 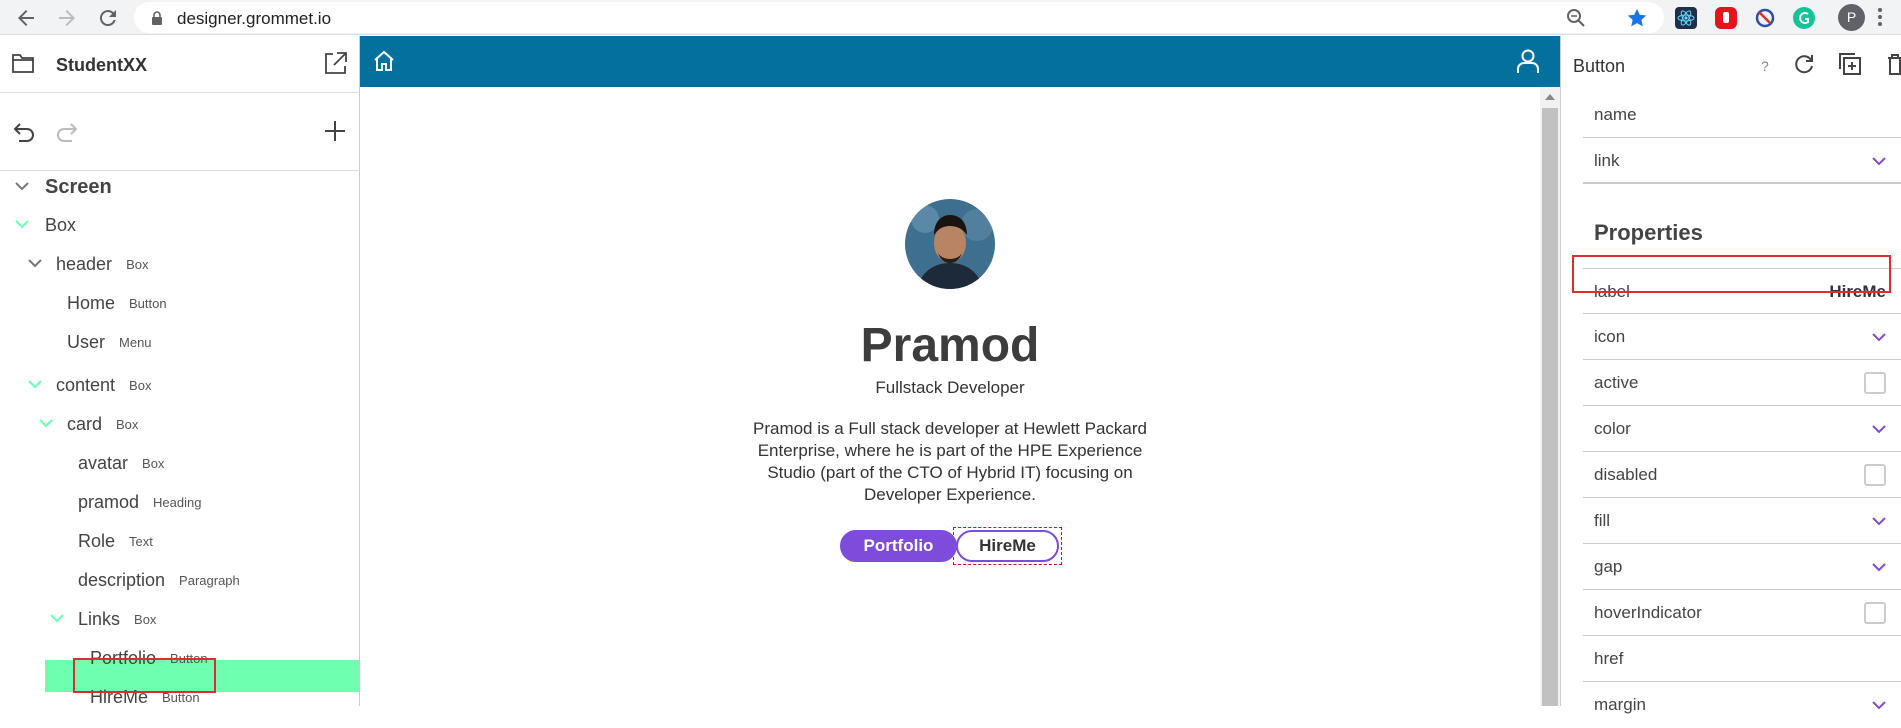 What do you see at coordinates (1731, 65) in the screenshot?
I see `properties-header: Button ?` at bounding box center [1731, 65].